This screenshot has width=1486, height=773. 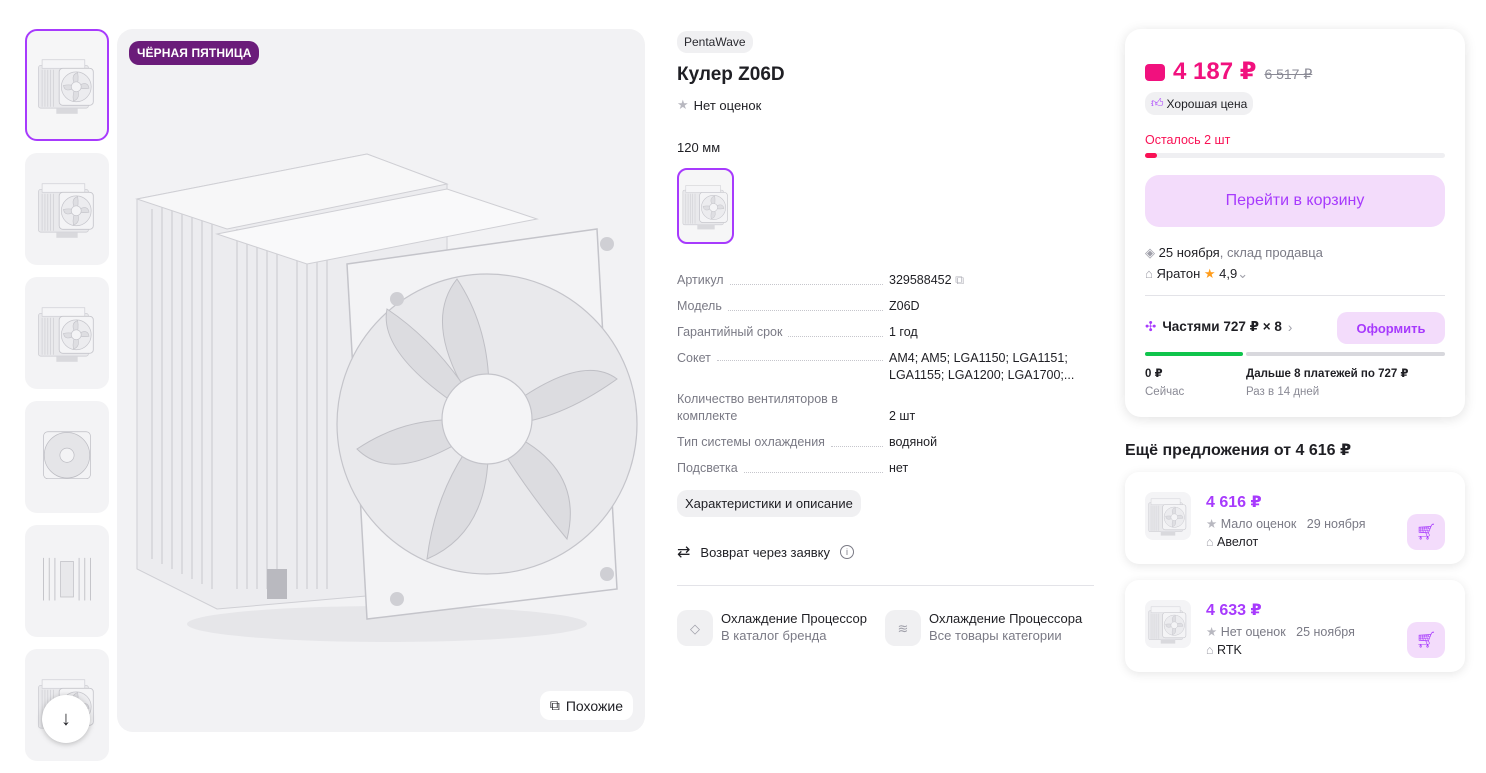 I want to click on later-text: Дальше 8 платежей по 727 ₽, so click(x=1327, y=374).